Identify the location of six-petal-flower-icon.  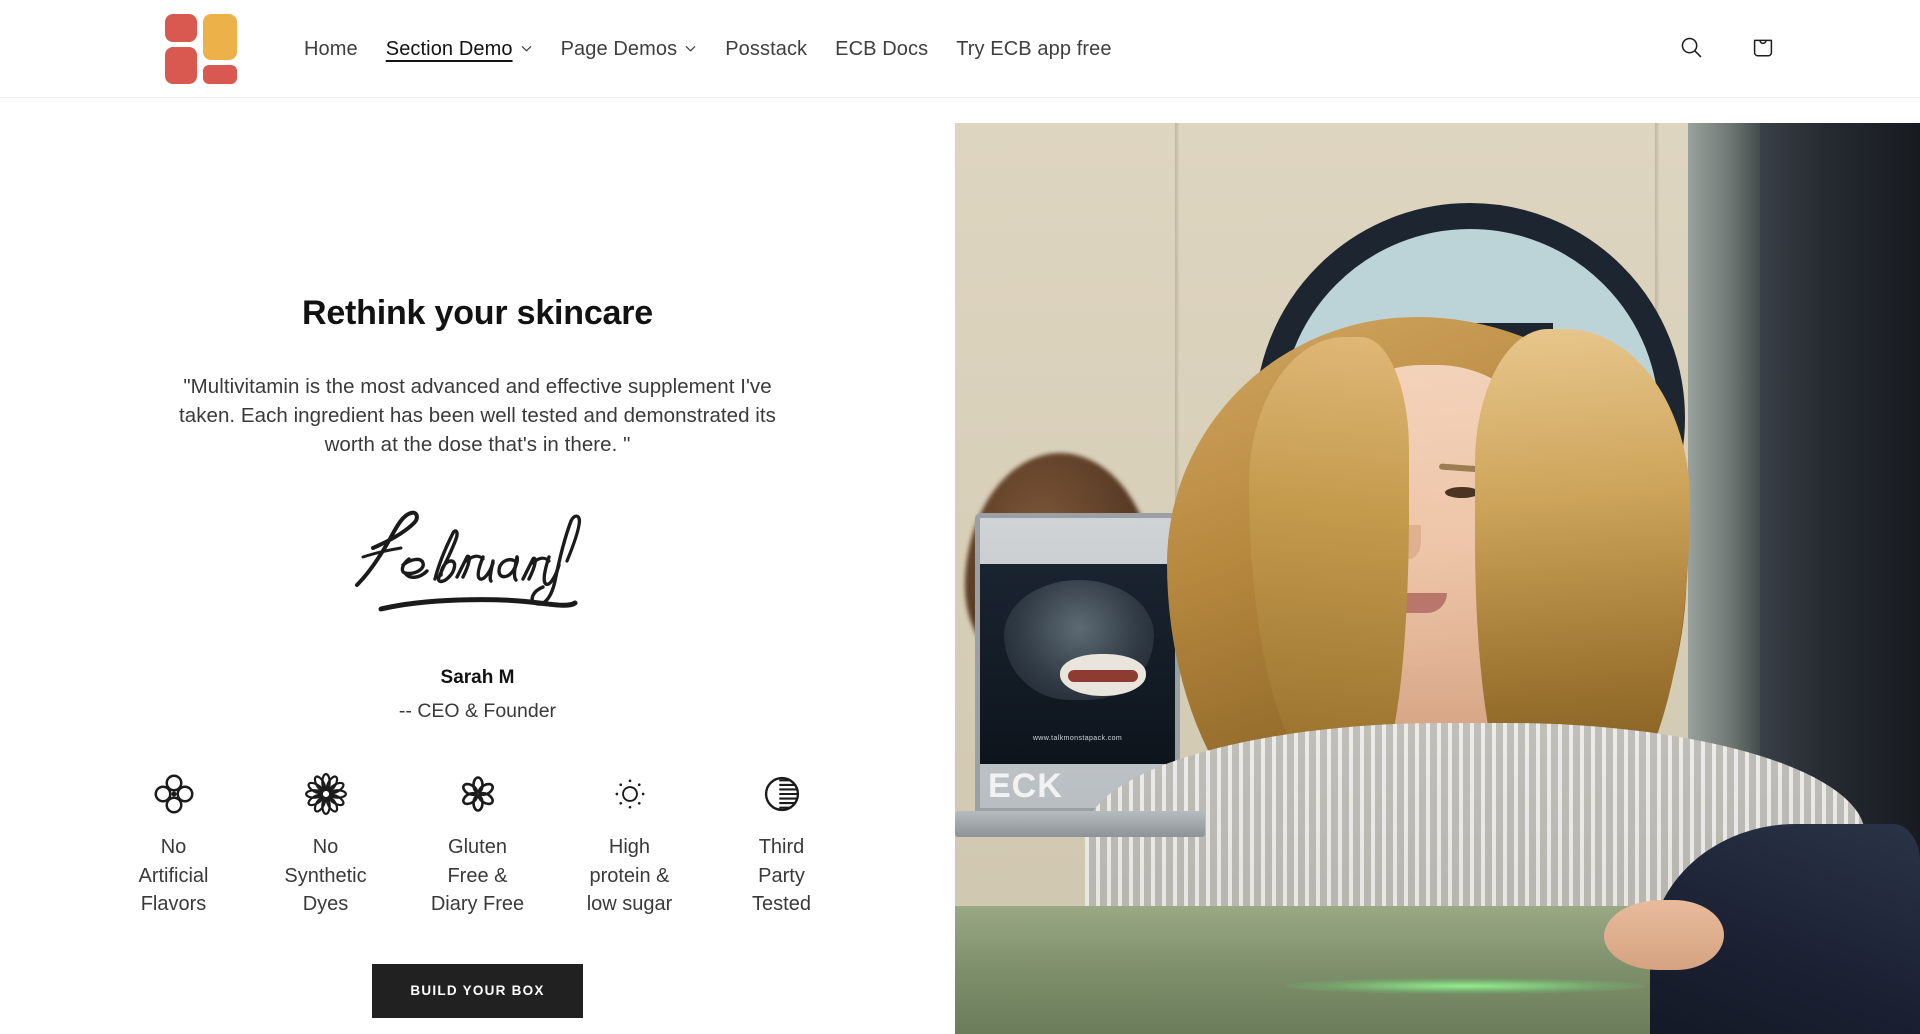
(478, 794).